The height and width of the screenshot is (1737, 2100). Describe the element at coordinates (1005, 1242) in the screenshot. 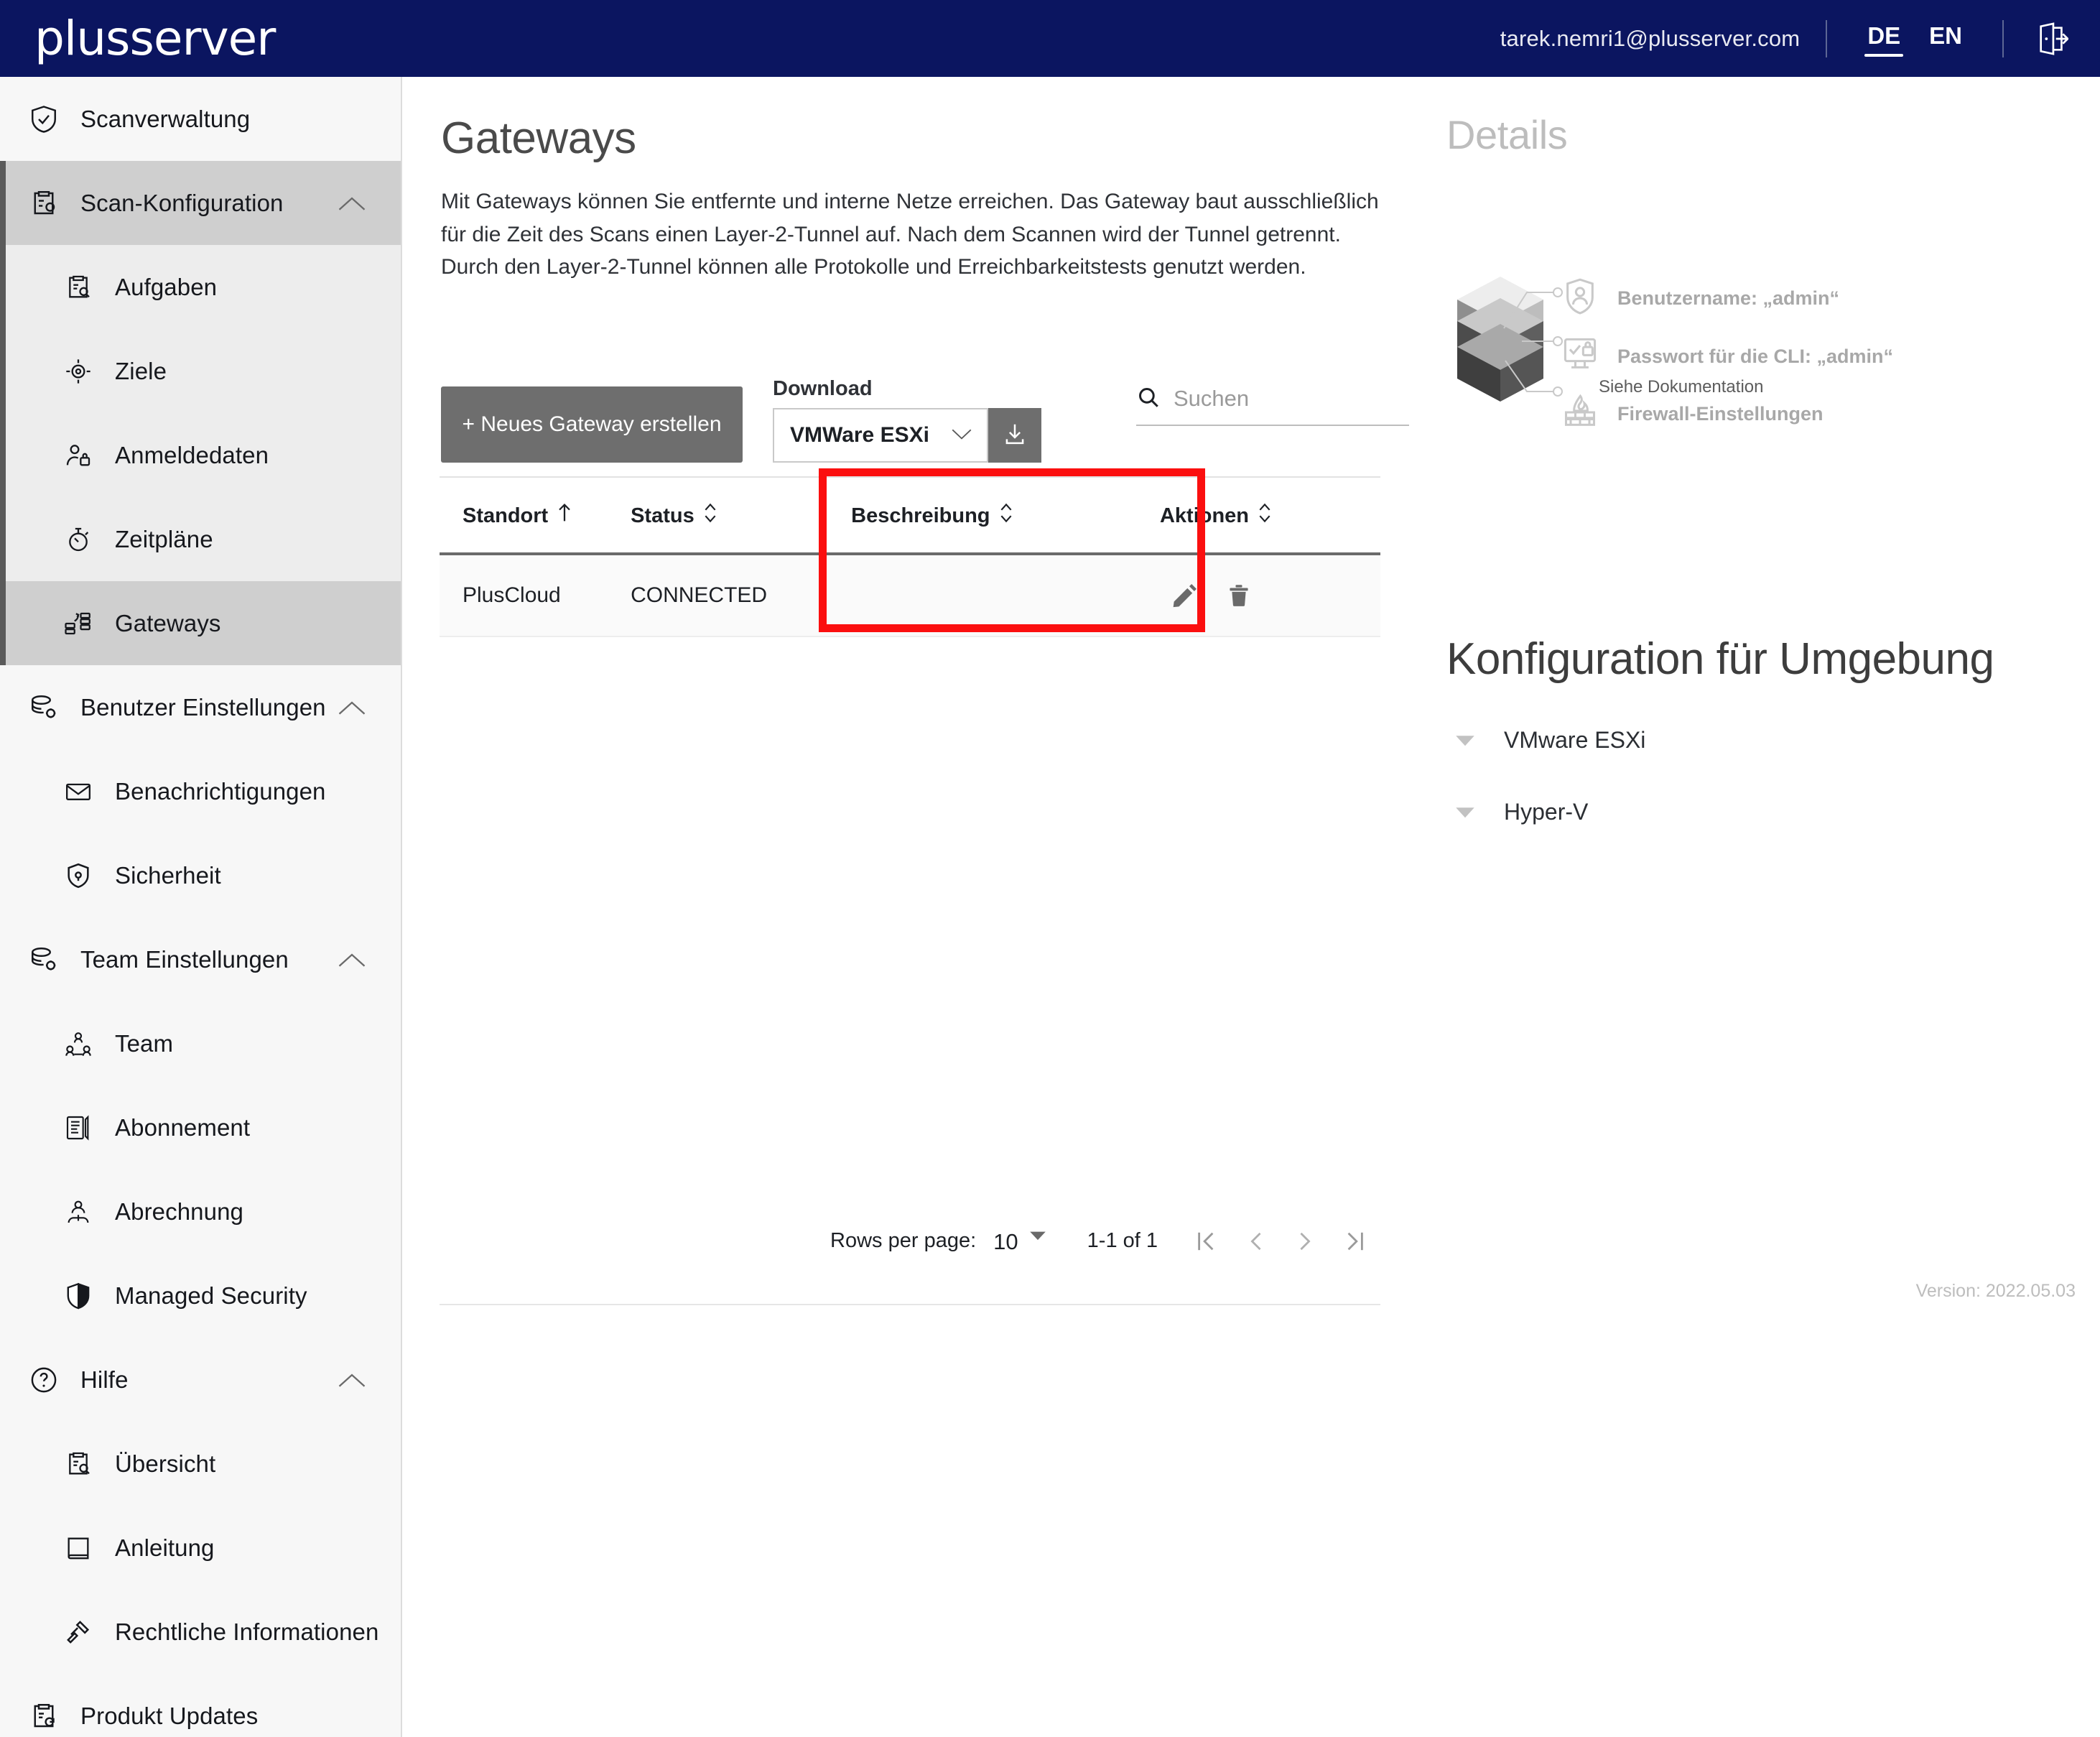

I see `rows-per-page-value: 10` at that location.